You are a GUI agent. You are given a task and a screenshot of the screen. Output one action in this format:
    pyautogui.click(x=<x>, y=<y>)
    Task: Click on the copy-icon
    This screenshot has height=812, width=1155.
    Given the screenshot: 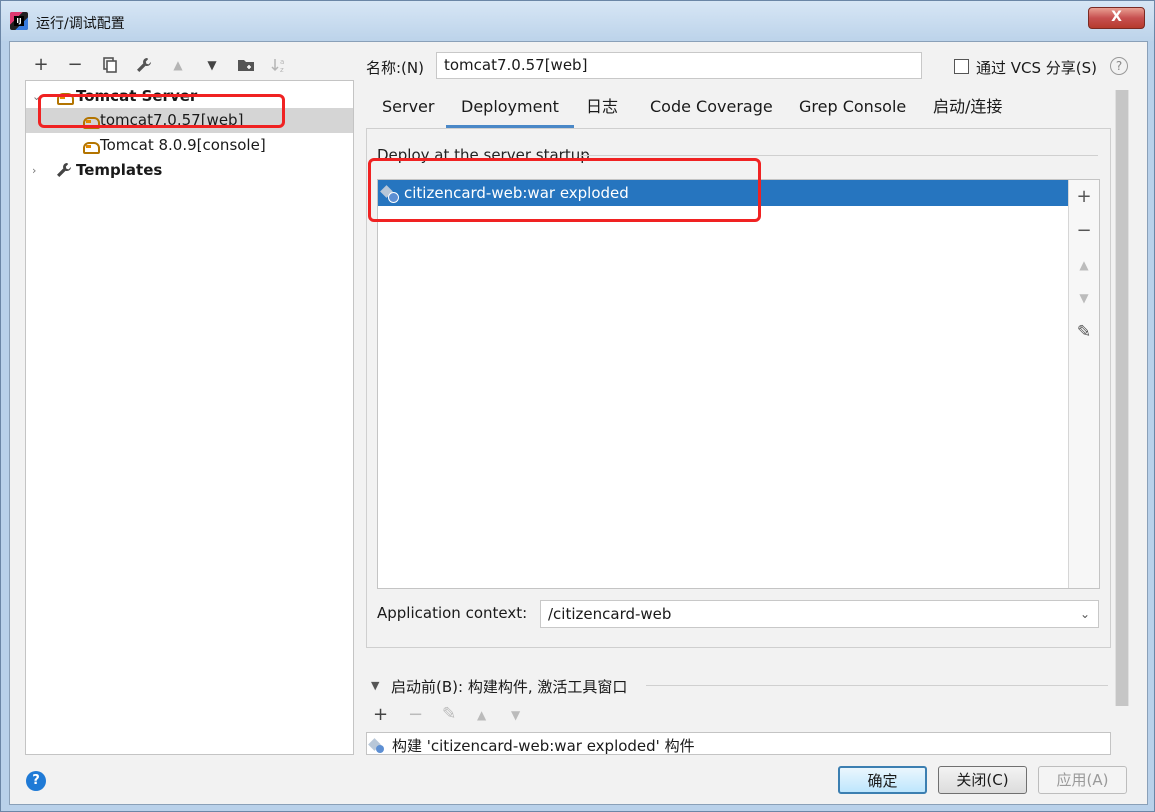 What is the action you would take?
    pyautogui.click(x=110, y=65)
    